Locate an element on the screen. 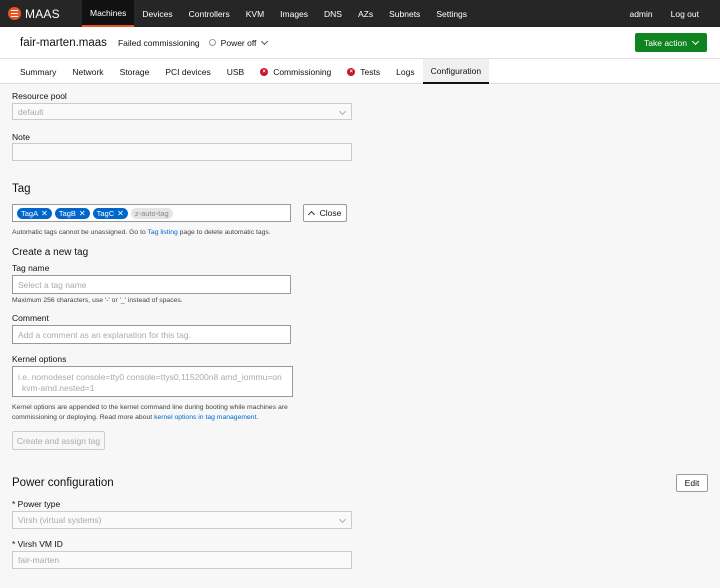 This screenshot has width=720, height=588. nav-machines: Machines is located at coordinates (108, 13).